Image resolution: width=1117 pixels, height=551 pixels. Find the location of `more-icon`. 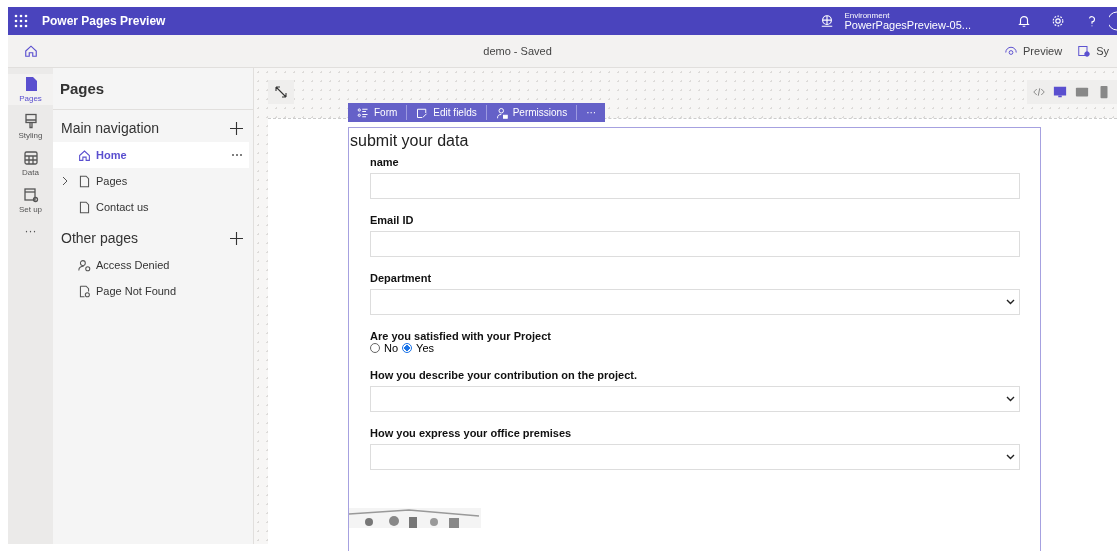

more-icon is located at coordinates (237, 155).